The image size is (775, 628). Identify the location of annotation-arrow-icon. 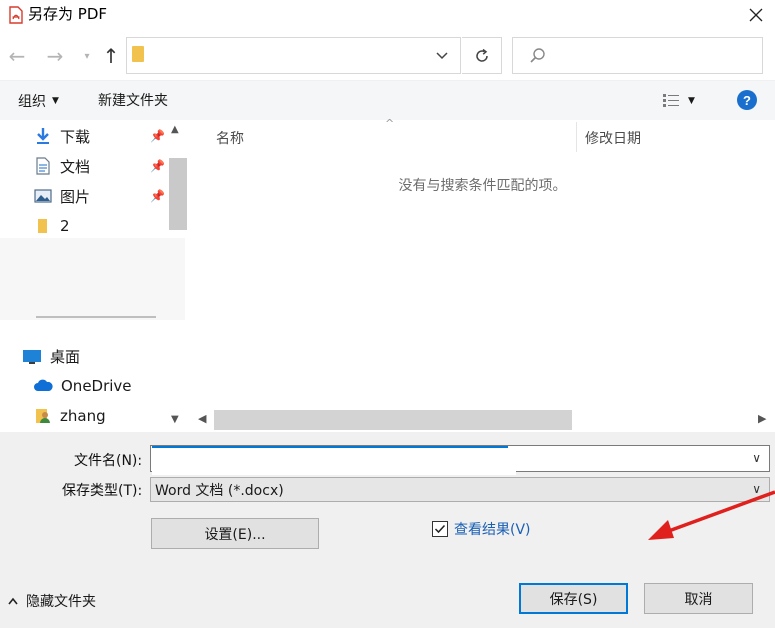
(707, 512).